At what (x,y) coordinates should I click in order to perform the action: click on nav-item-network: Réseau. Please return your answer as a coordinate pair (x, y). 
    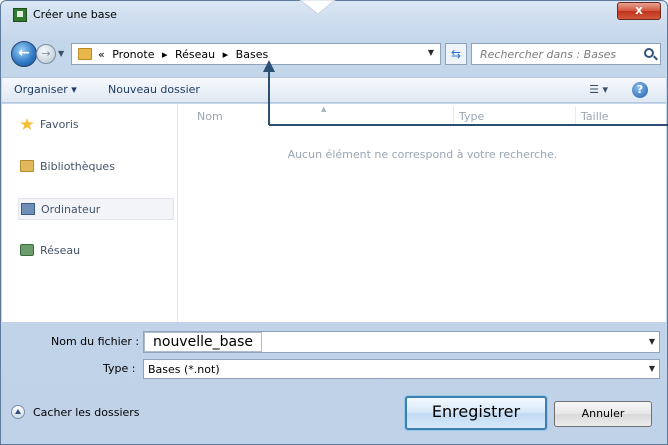
    Looking at the image, I should click on (96, 251).